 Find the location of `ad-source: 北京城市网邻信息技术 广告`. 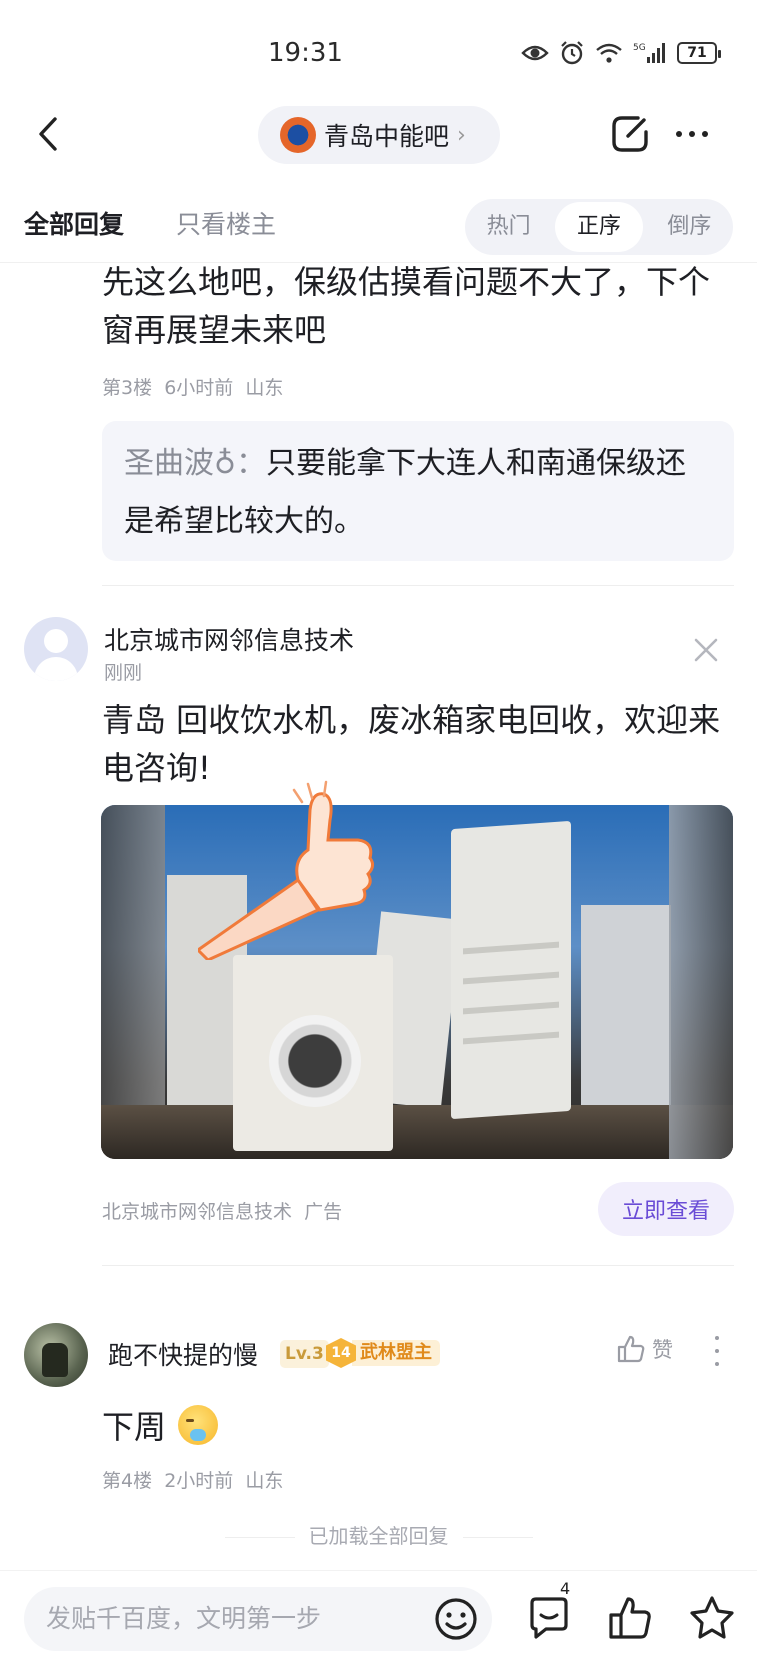

ad-source: 北京城市网邻信息技术 广告 is located at coordinates (222, 1210).